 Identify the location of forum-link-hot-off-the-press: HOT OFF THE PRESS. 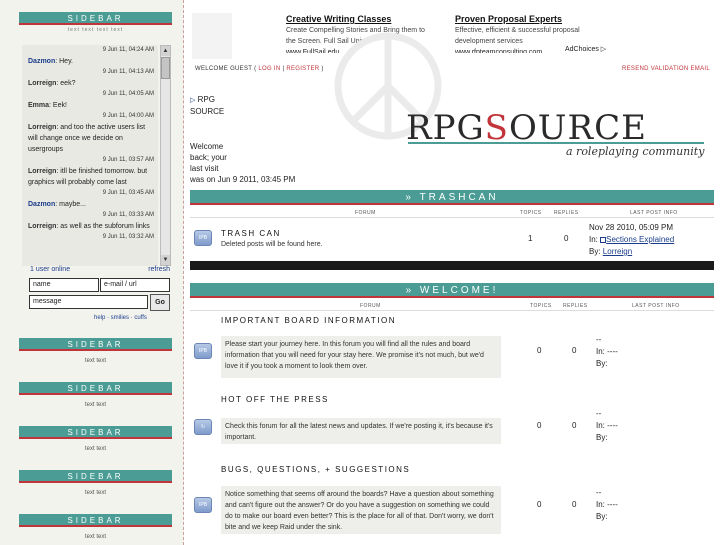
(275, 399).